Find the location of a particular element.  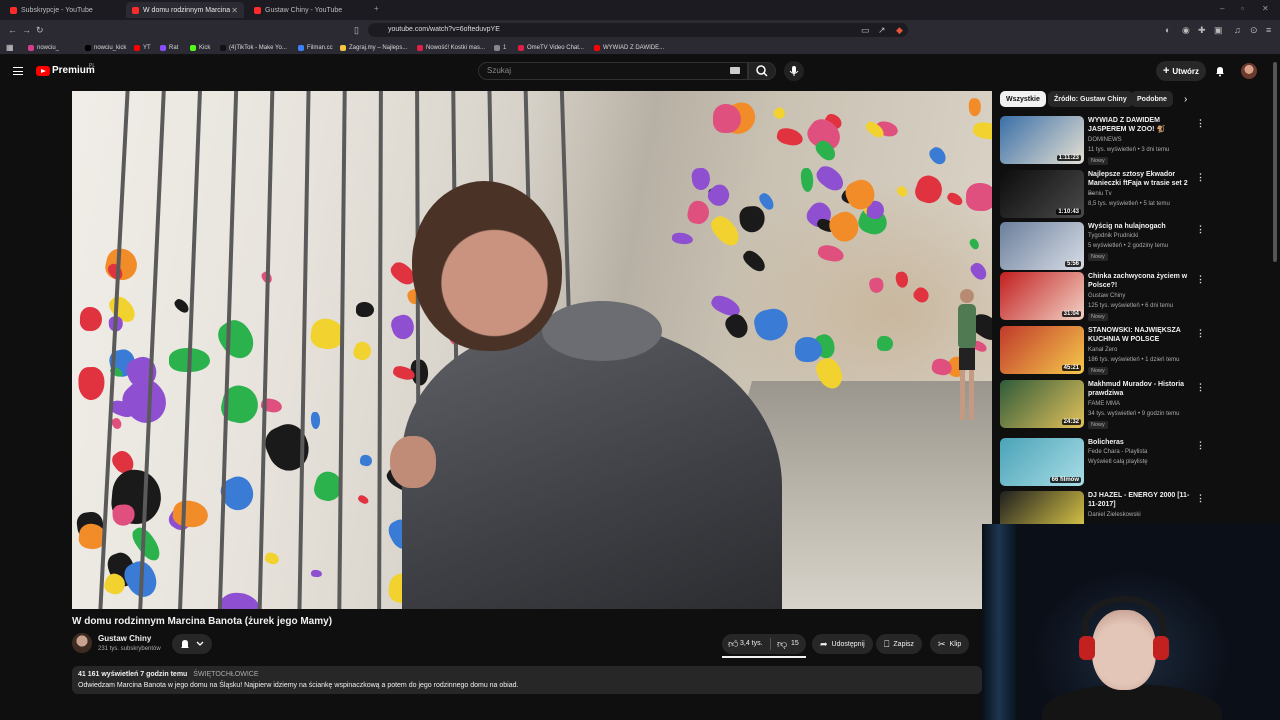

dislike-icon: 👎︎ is located at coordinates (782, 644).